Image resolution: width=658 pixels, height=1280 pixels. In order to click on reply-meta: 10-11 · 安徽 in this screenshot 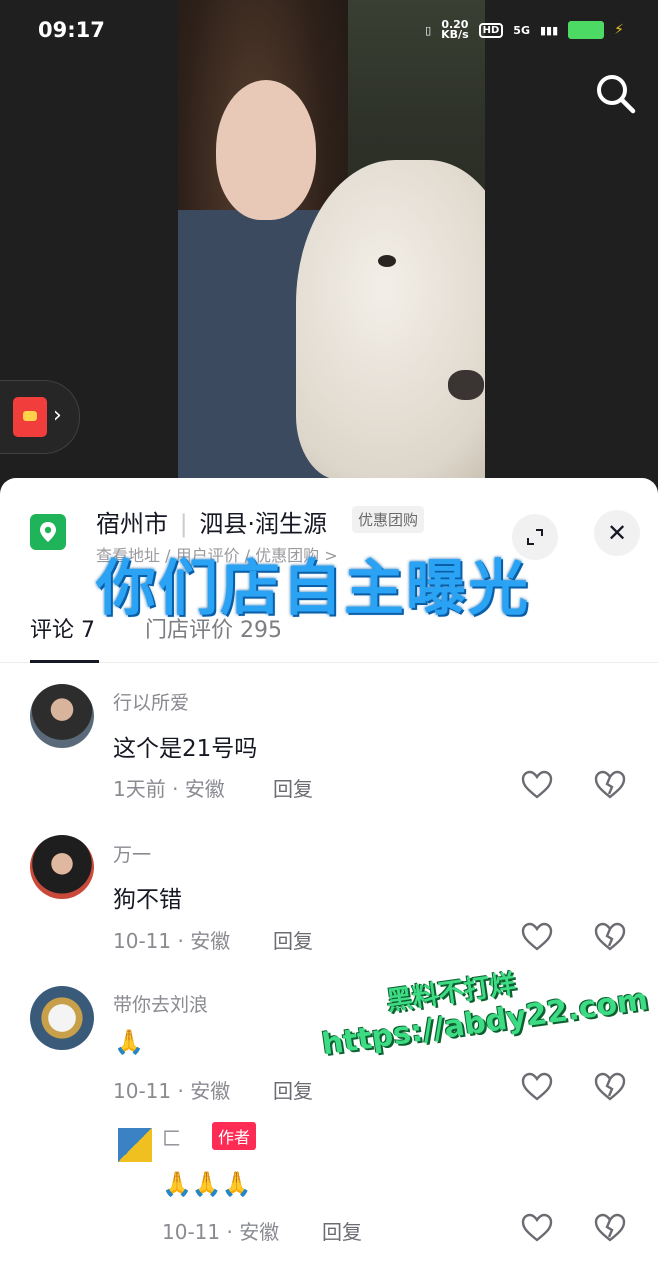, I will do `click(221, 1232)`.